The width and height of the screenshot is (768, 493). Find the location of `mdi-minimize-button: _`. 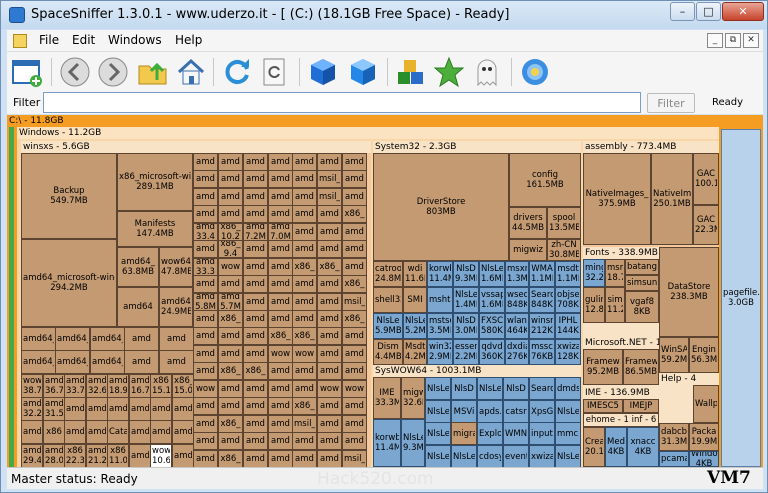

mdi-minimize-button: _ is located at coordinates (715, 40).